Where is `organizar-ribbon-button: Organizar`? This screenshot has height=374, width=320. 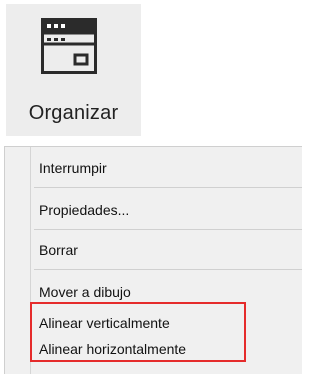
organizar-ribbon-button: Organizar is located at coordinates (73, 70).